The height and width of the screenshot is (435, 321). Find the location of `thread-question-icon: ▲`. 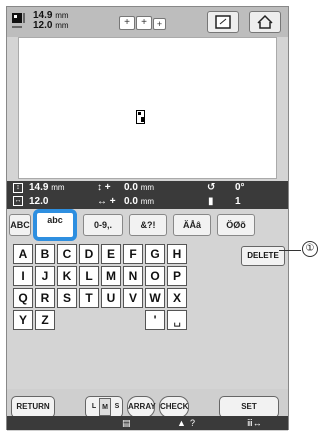

thread-question-icon: ▲ is located at coordinates (181, 423).